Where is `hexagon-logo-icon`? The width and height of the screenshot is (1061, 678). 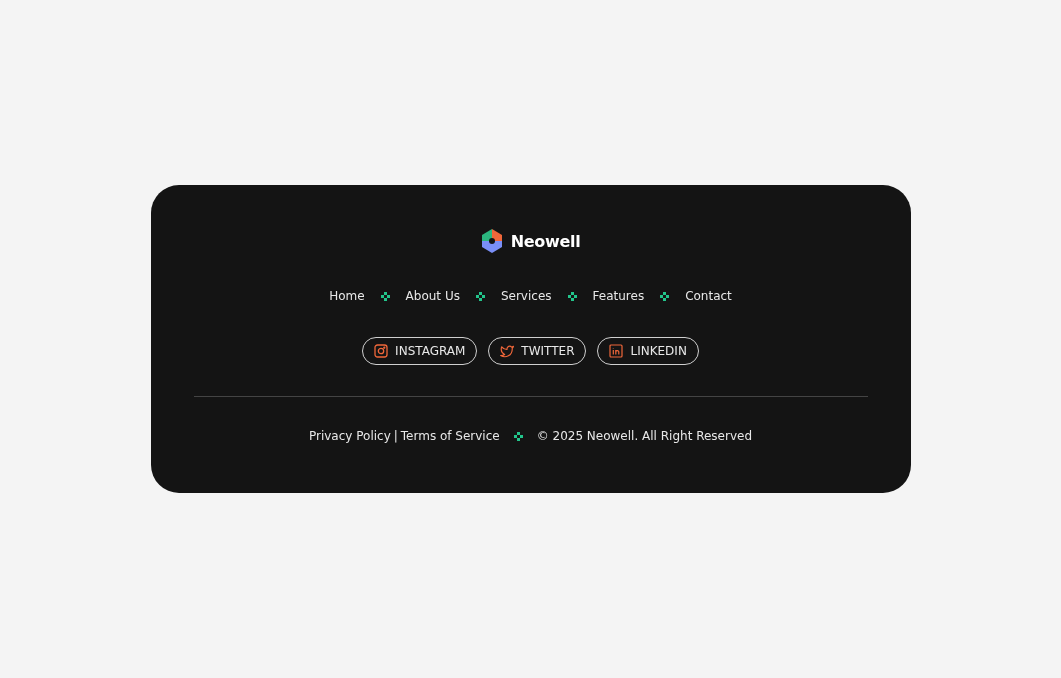
hexagon-logo-icon is located at coordinates (491, 241).